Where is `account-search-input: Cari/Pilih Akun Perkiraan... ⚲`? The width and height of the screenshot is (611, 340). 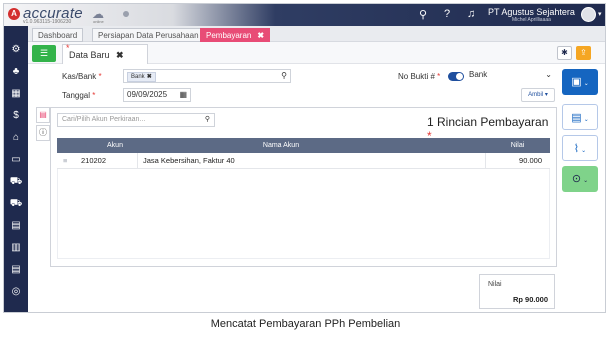 account-search-input: Cari/Pilih Akun Perkiraan... ⚲ is located at coordinates (136, 120).